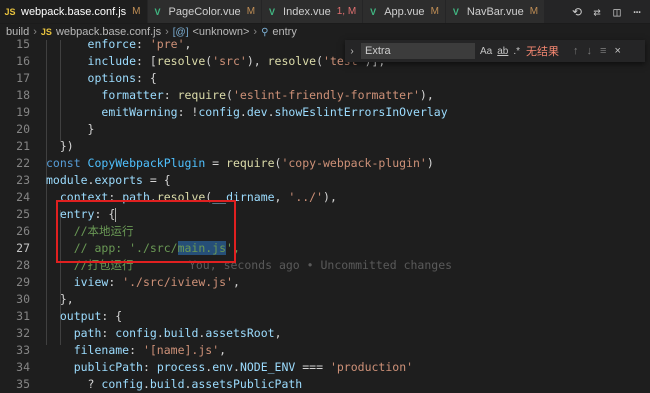 The height and width of the screenshot is (393, 650). I want to click on tab-label: NavBar.vue, so click(495, 11).